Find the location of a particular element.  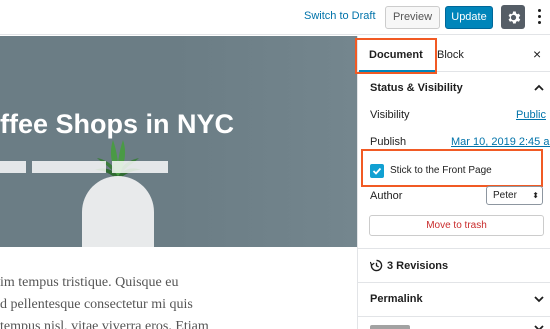

gear-icon is located at coordinates (514, 17).